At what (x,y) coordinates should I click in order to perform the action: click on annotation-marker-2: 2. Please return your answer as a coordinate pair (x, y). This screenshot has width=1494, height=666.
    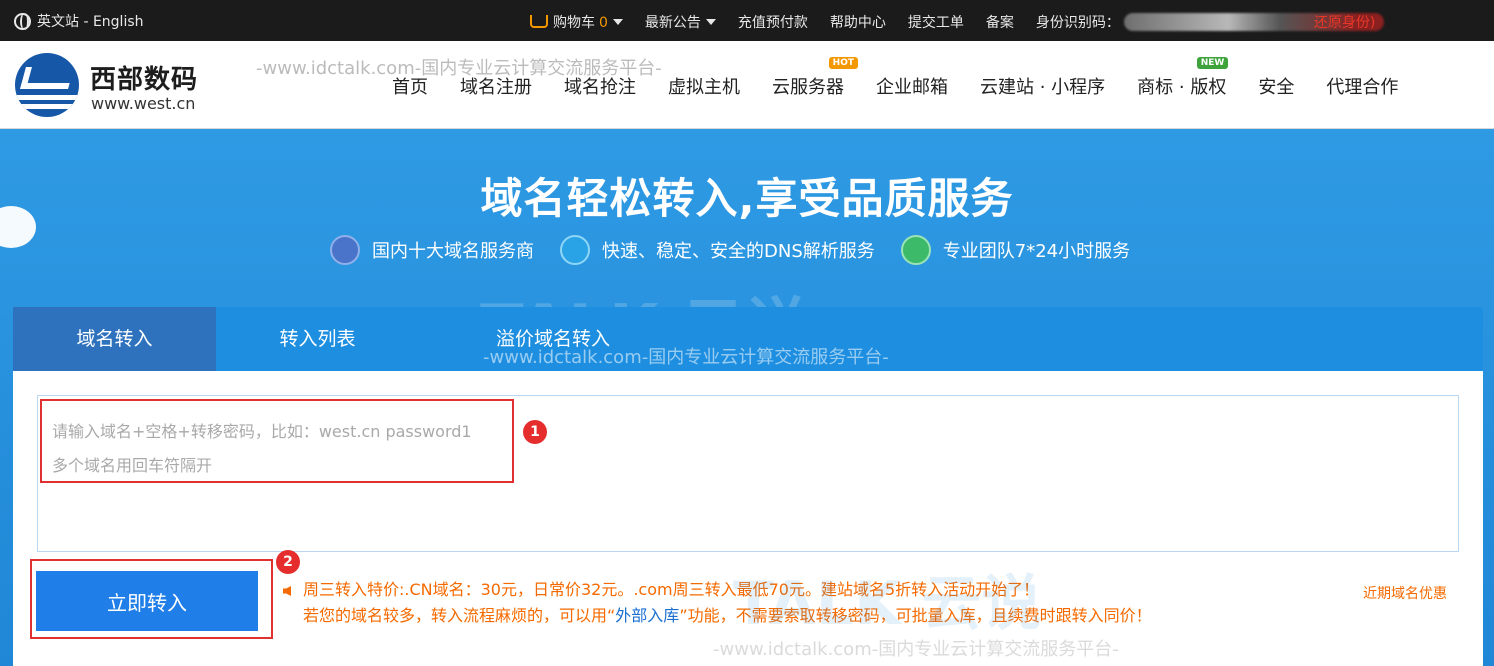
    Looking at the image, I should click on (288, 562).